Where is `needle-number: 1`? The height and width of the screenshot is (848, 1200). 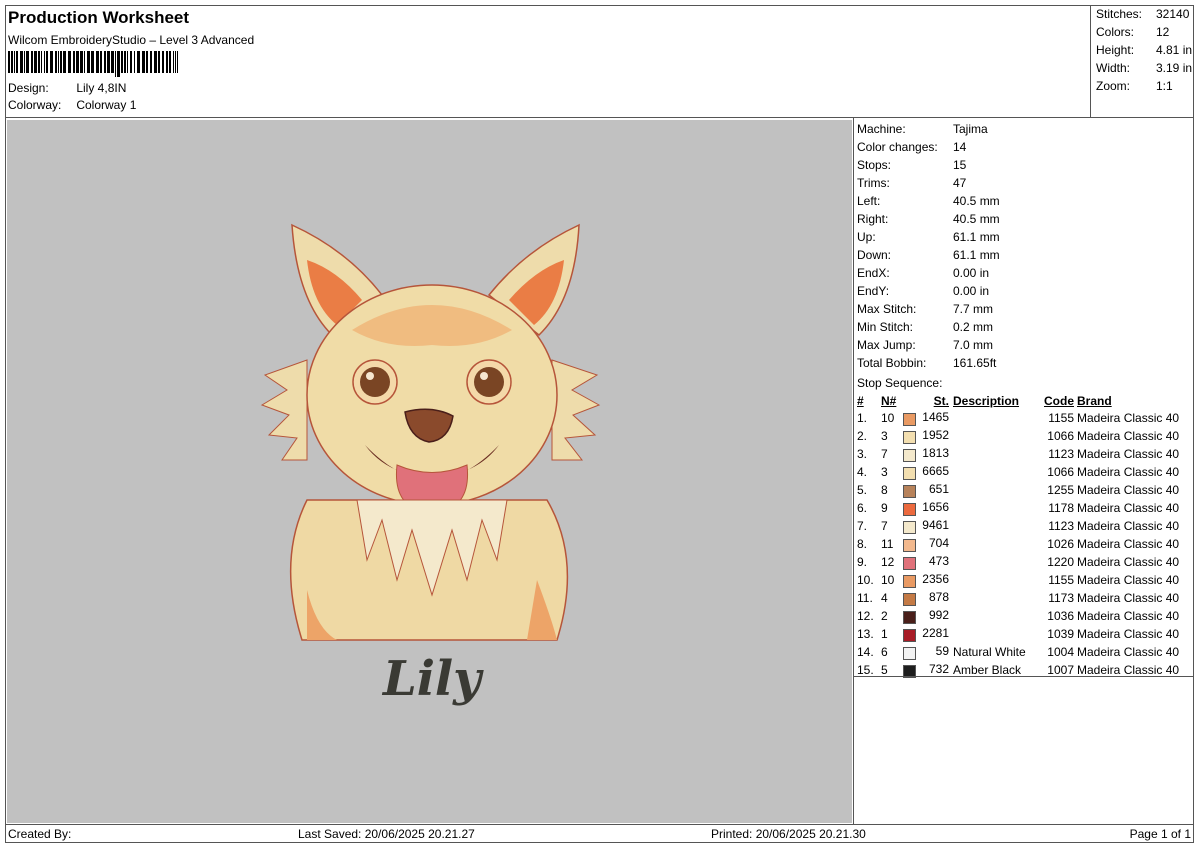
needle-number: 1 is located at coordinates (884, 634).